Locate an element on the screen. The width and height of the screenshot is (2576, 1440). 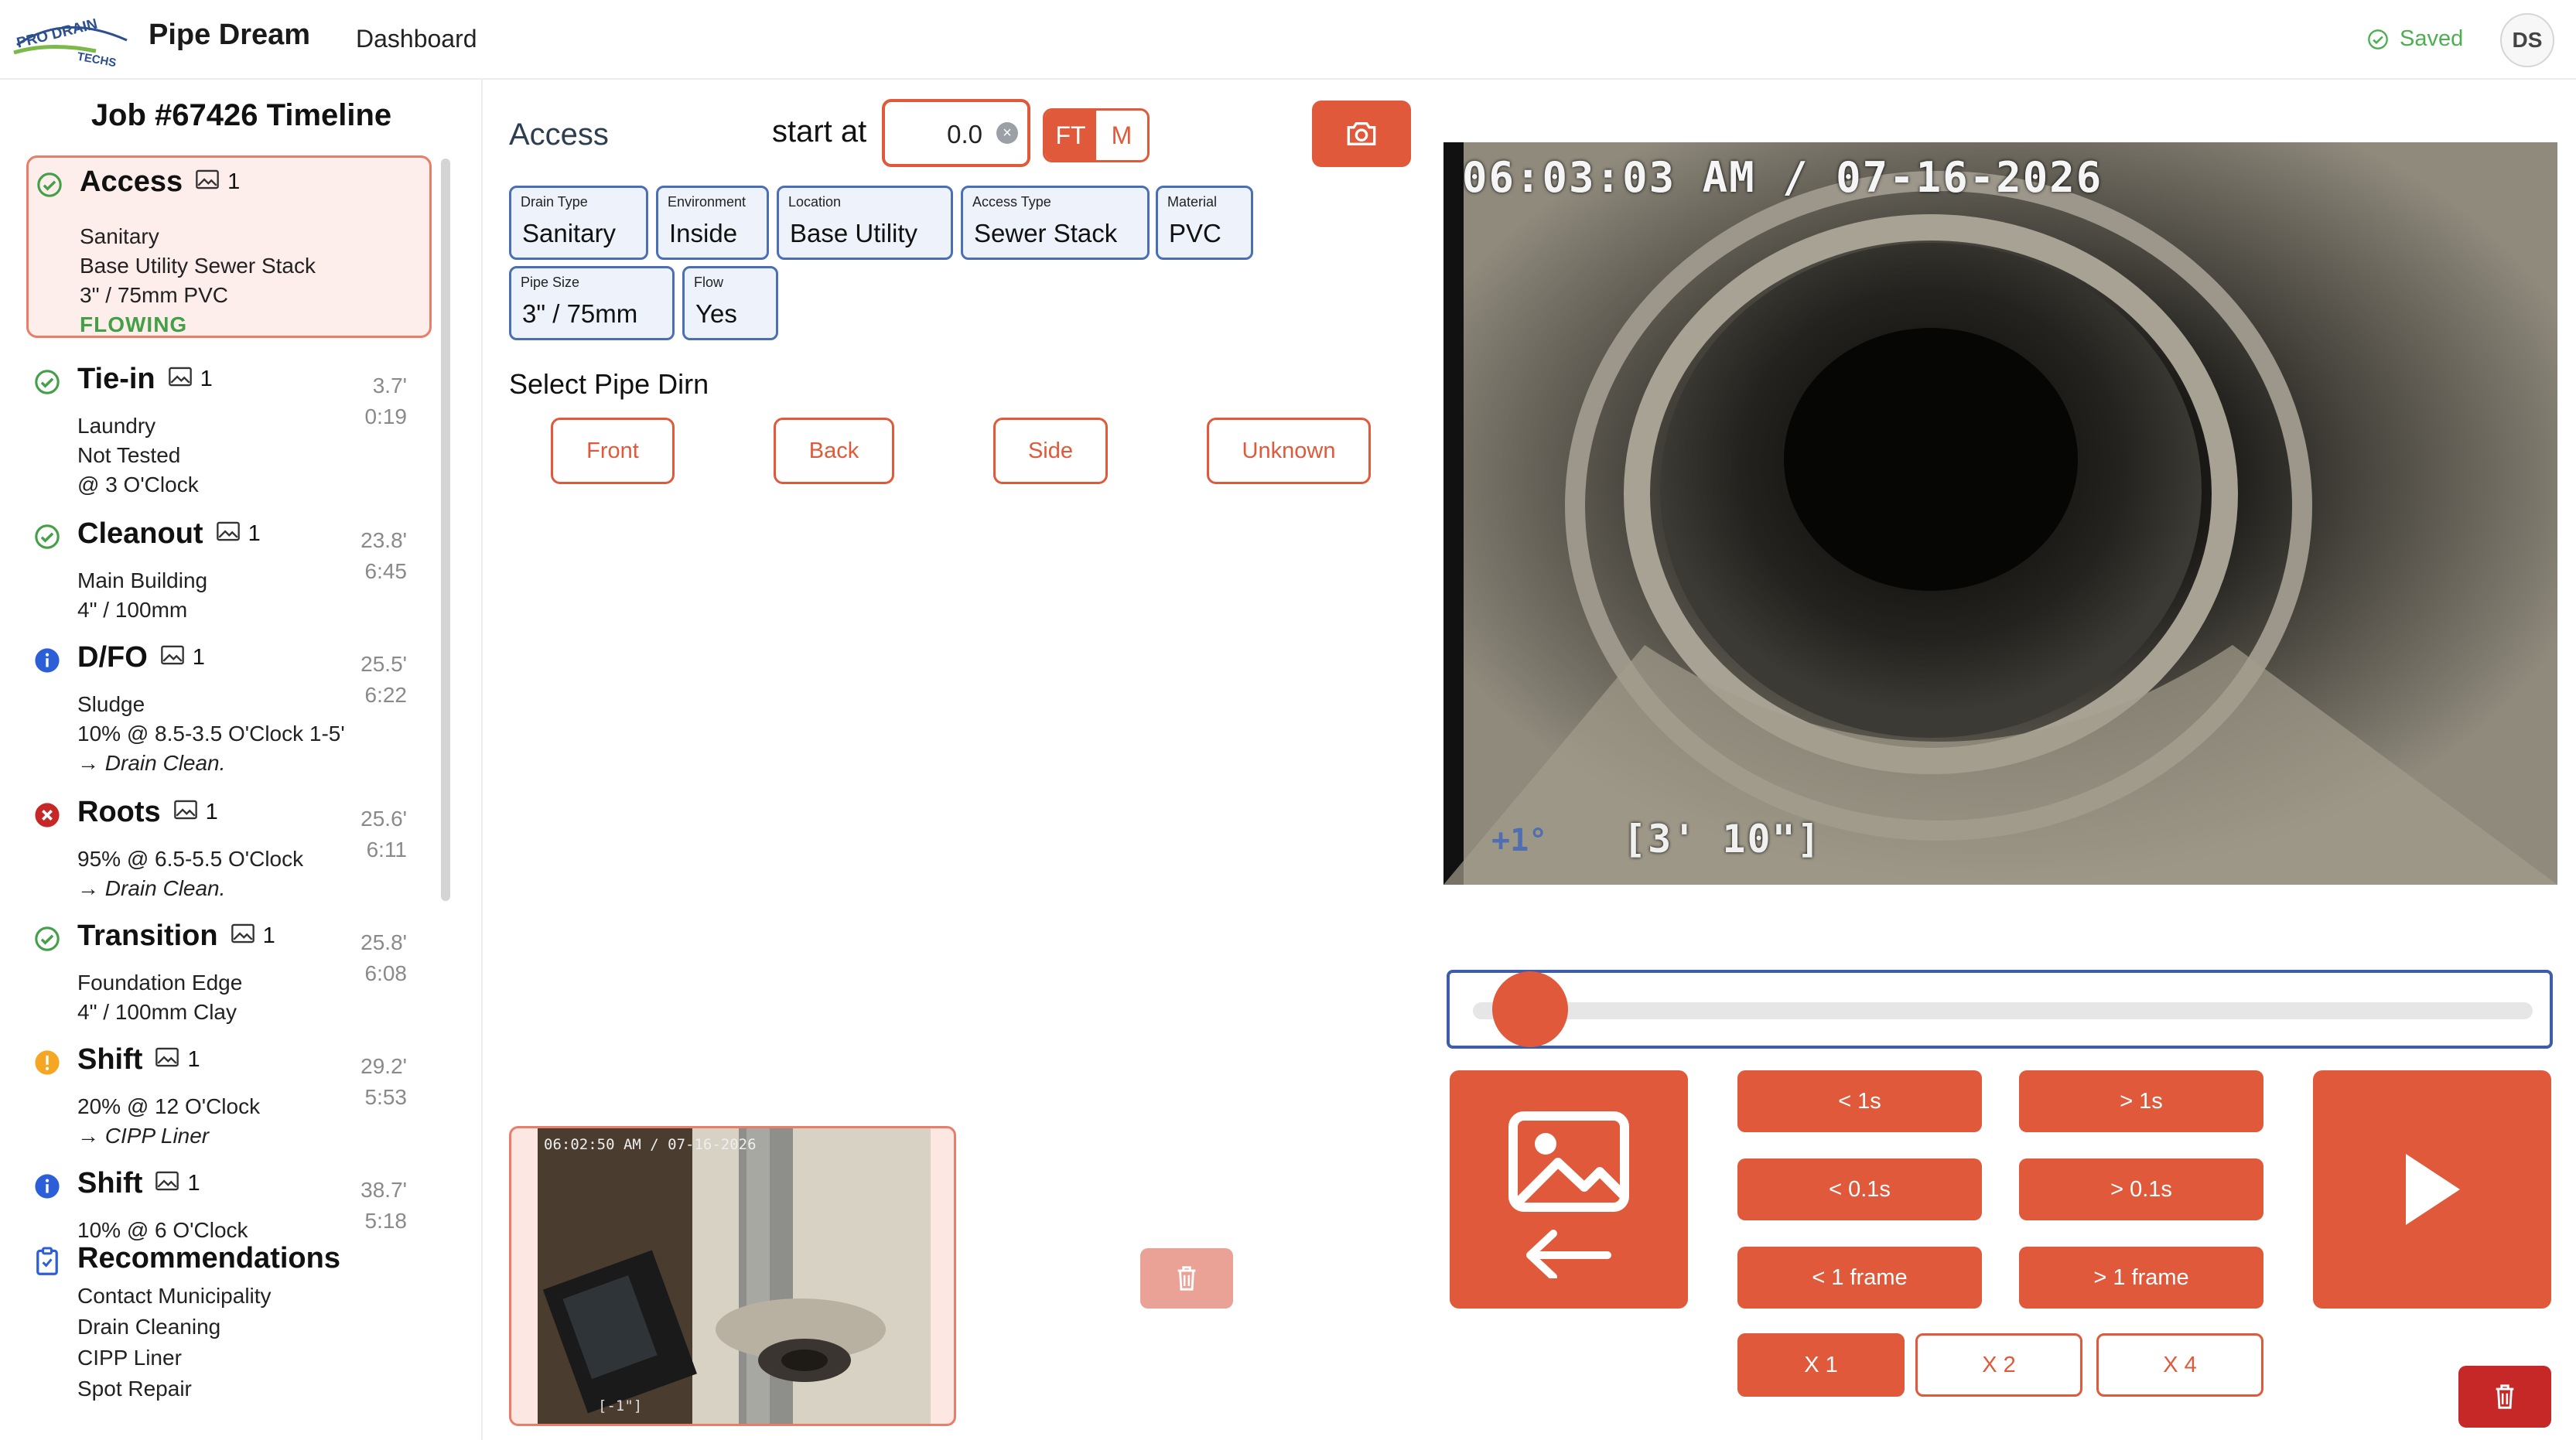
attribute-value: Sewer Stack is located at coordinates (1046, 233).